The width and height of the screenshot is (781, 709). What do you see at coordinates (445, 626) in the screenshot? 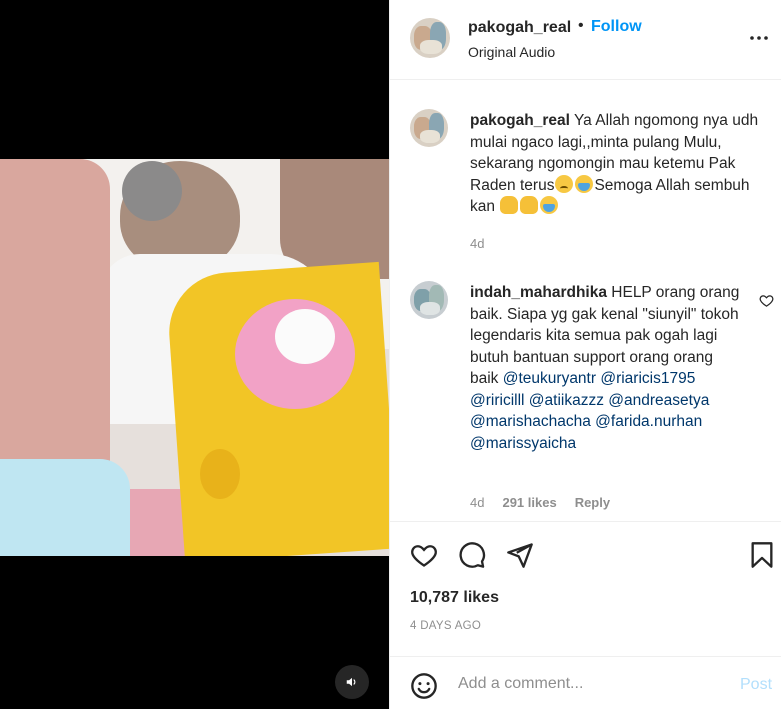
I see `post-date: 4 DAYS AGO` at bounding box center [445, 626].